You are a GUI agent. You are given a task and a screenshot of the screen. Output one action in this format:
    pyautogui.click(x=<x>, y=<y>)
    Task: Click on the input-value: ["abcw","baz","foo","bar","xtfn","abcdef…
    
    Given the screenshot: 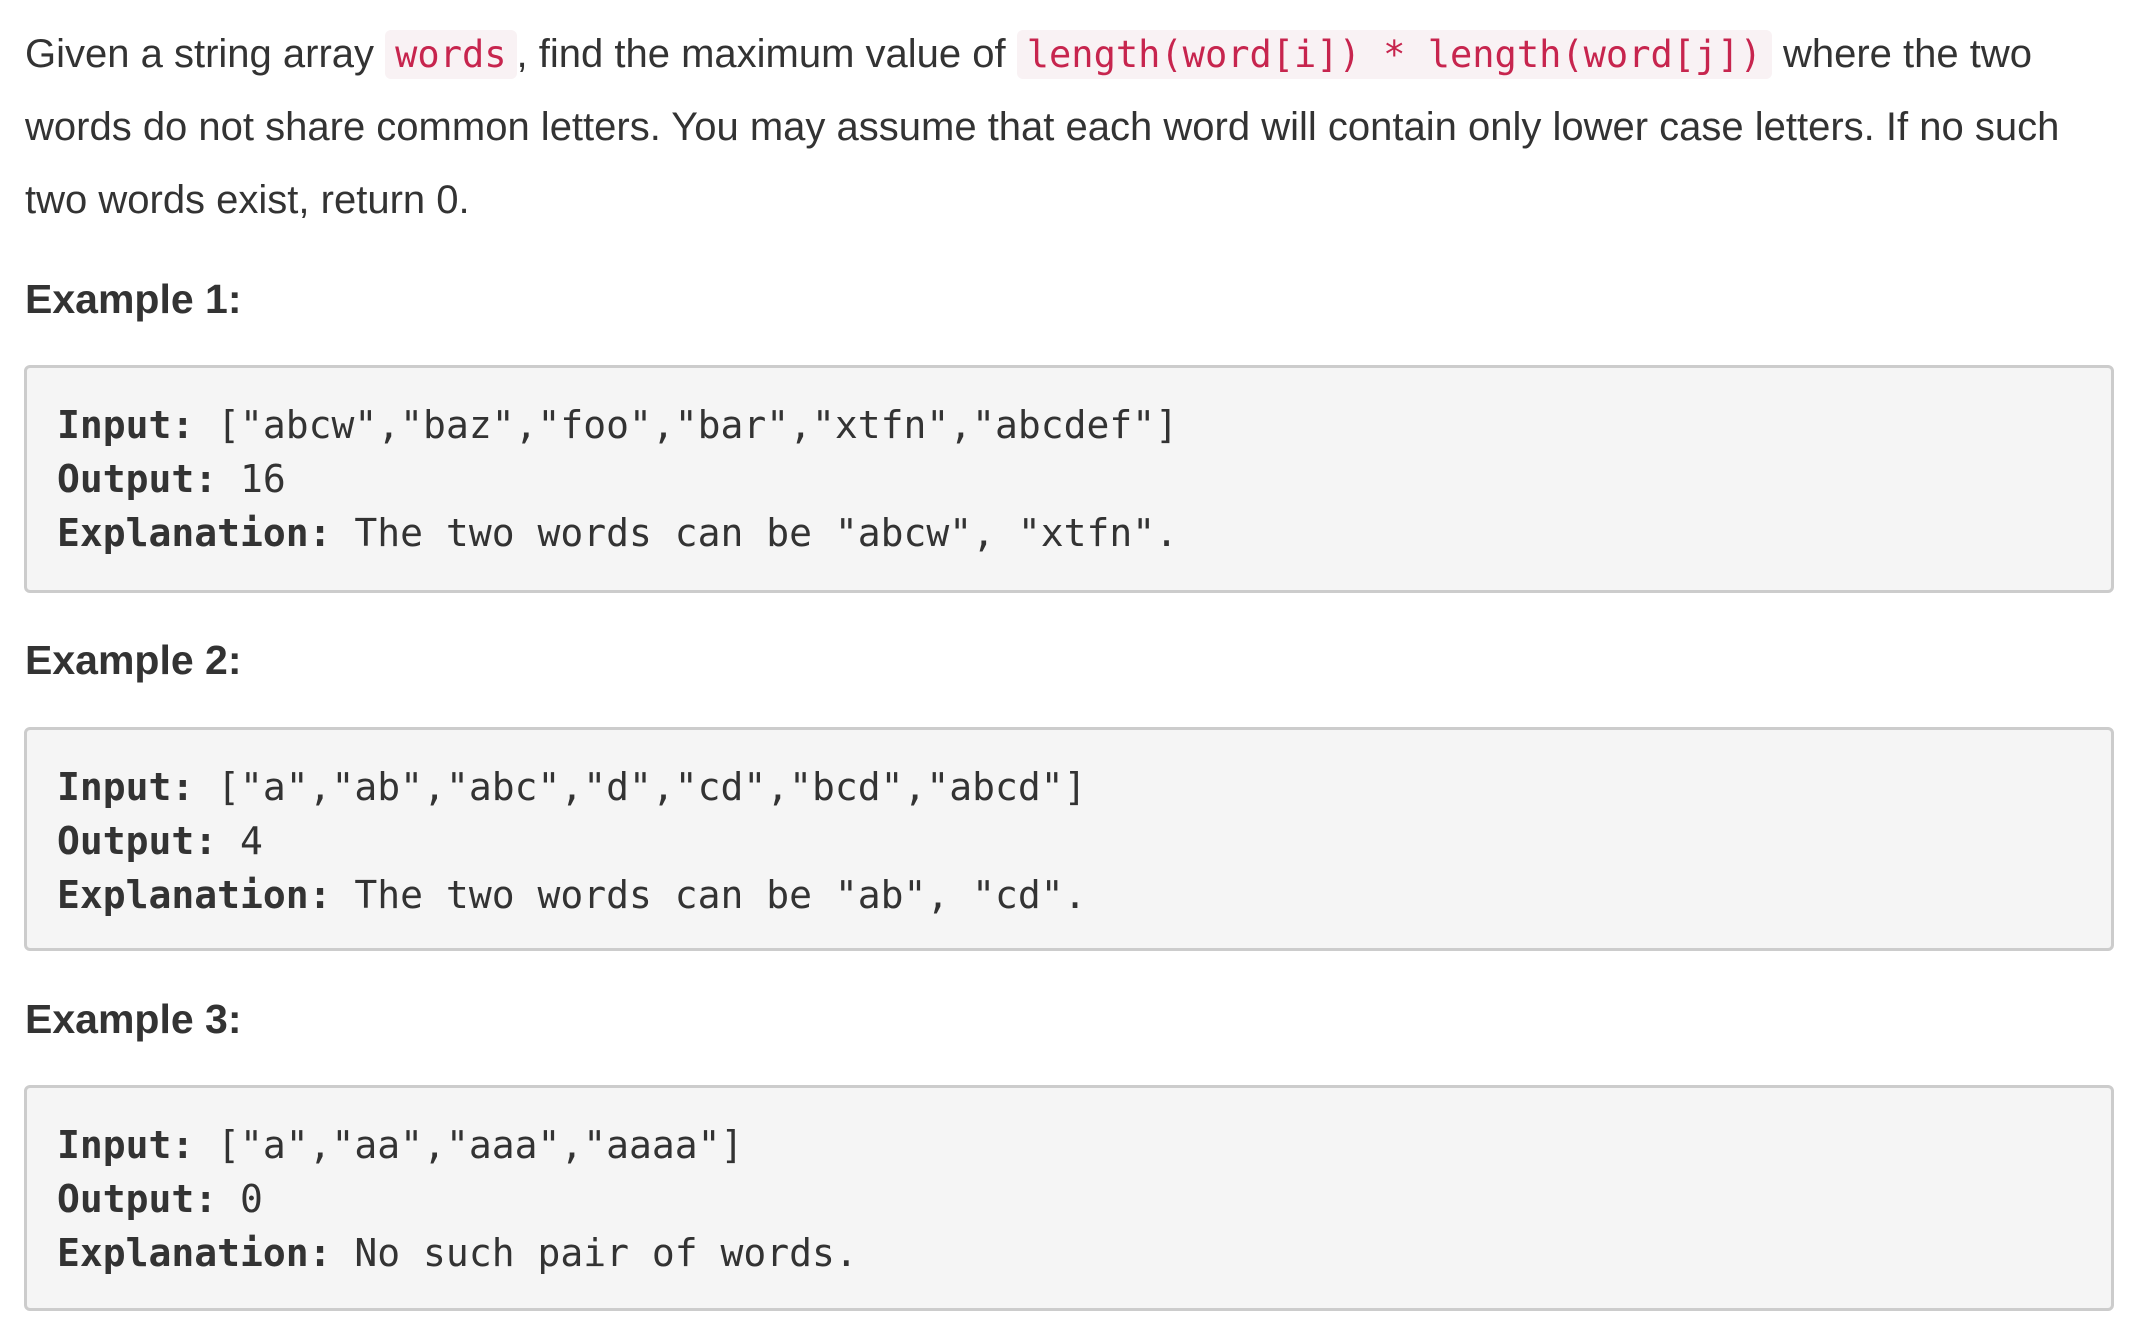 What is the action you would take?
    pyautogui.click(x=686, y=425)
    